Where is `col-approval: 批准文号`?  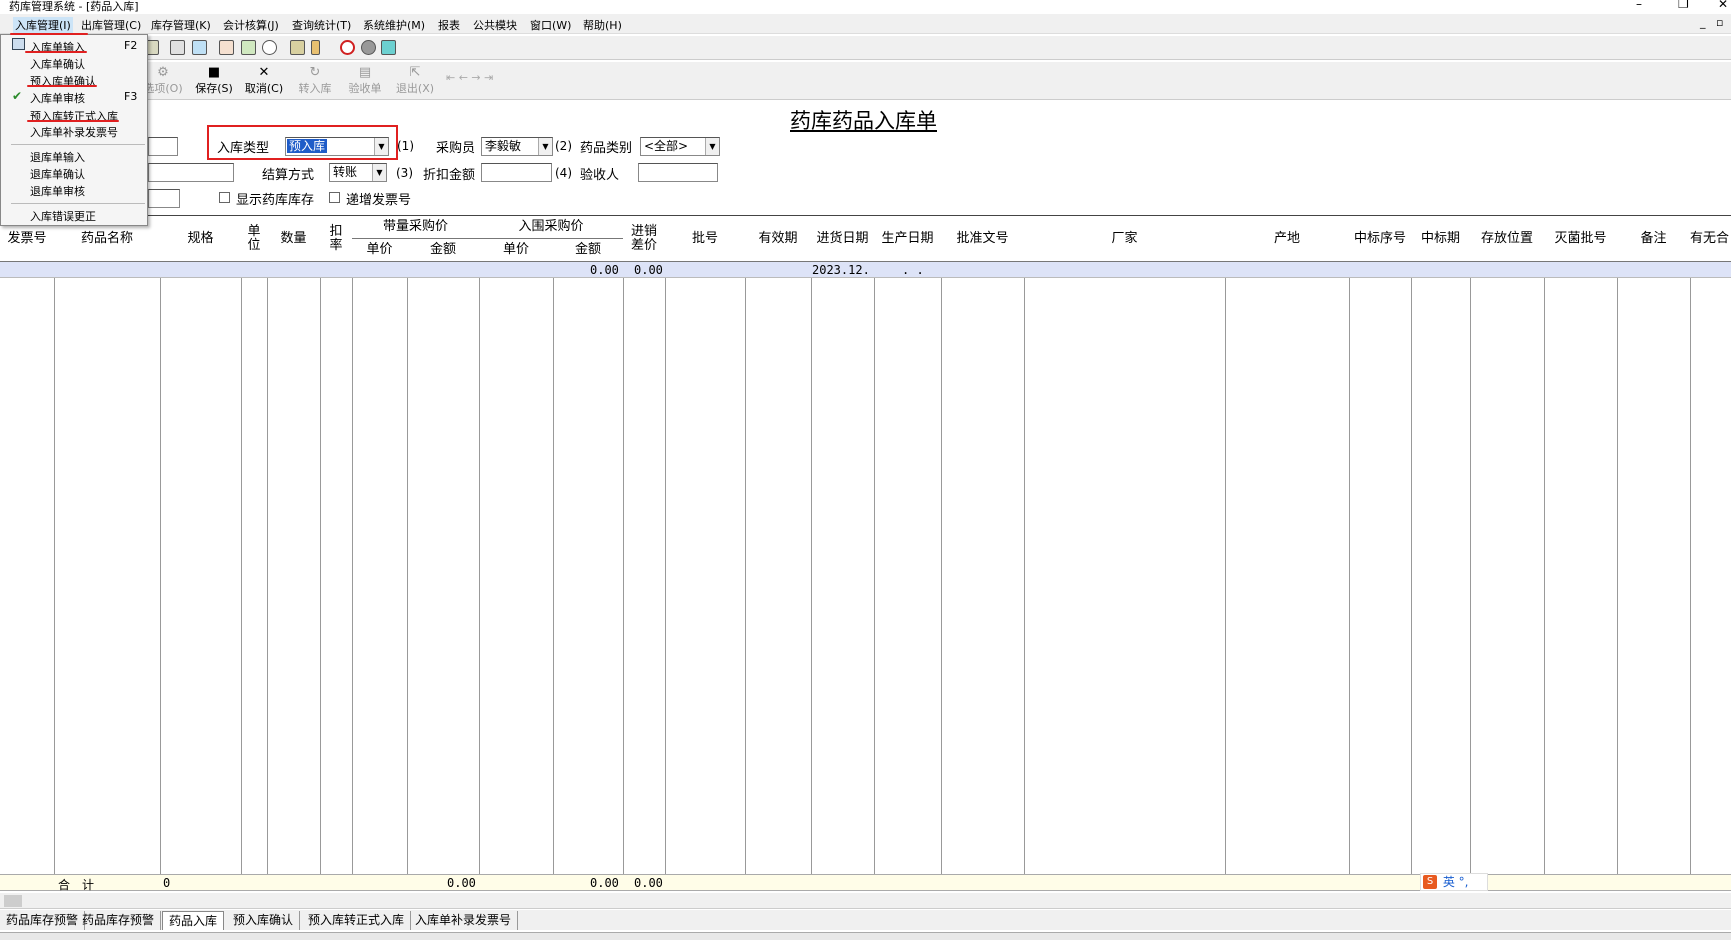 col-approval: 批准文号 is located at coordinates (983, 239).